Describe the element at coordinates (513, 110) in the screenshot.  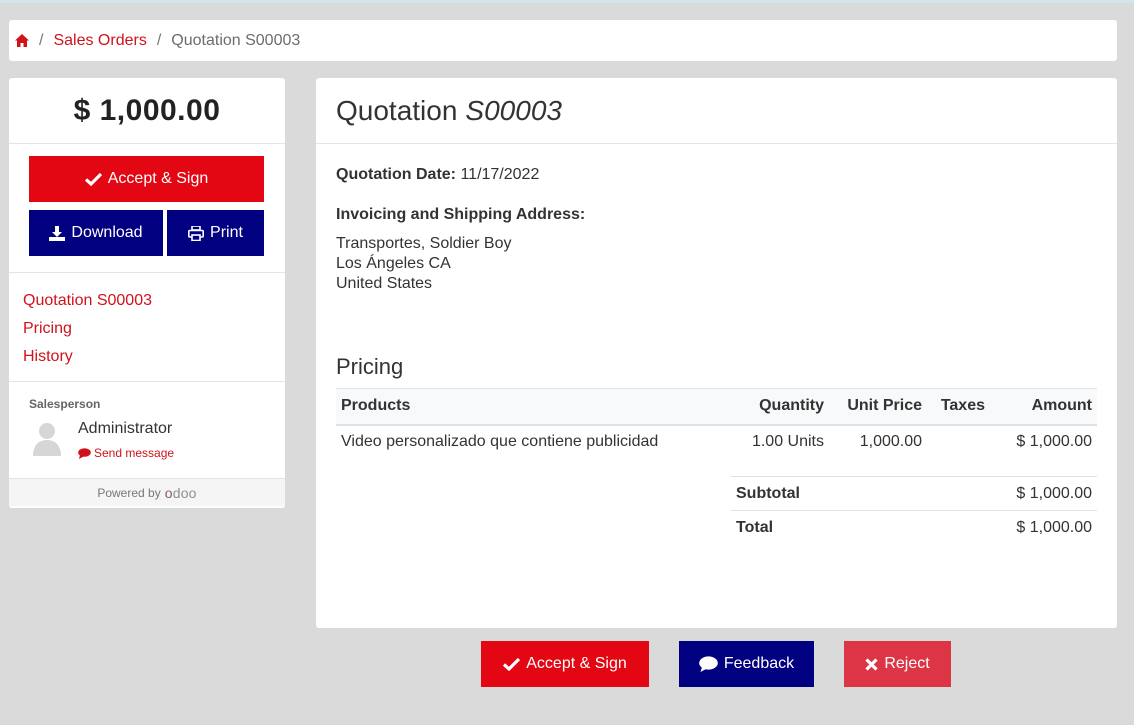
I see `title-number: S00003` at that location.